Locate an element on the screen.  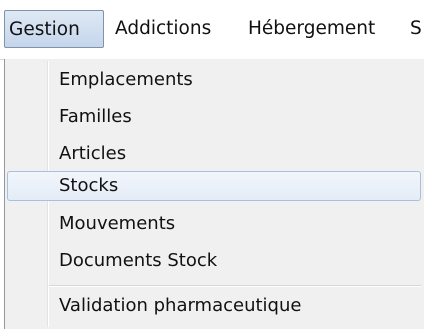
menu-item-label: Validation pharmaceutique is located at coordinates (180, 305).